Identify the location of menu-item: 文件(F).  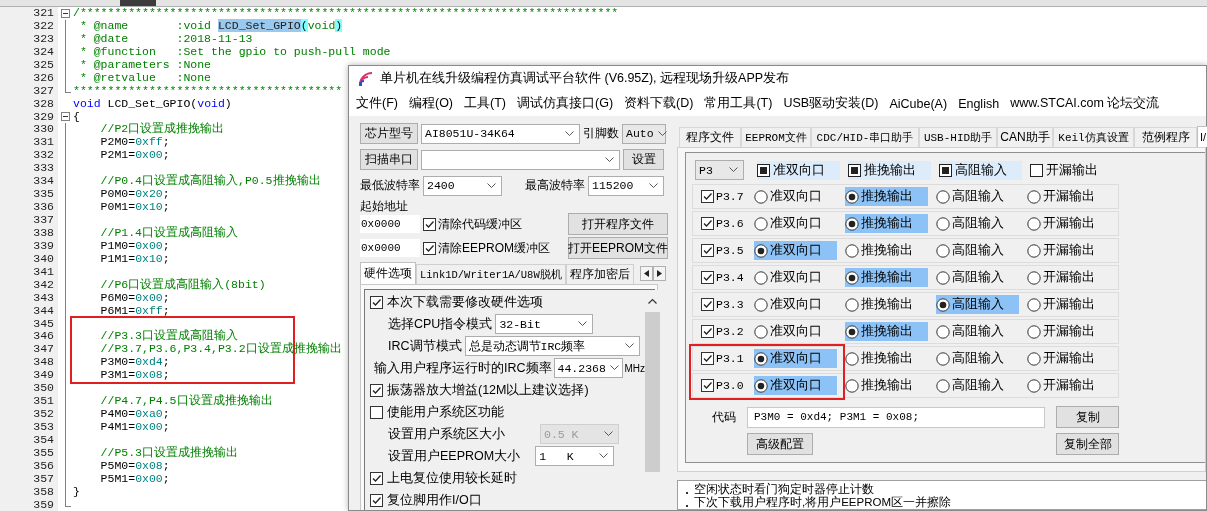
(377, 103).